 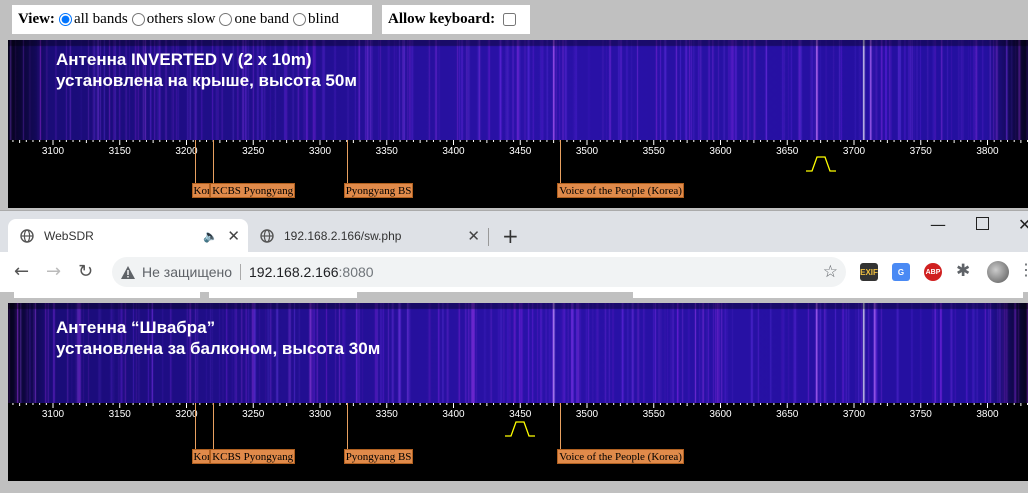 I want to click on radio-all-bands, so click(x=65, y=19).